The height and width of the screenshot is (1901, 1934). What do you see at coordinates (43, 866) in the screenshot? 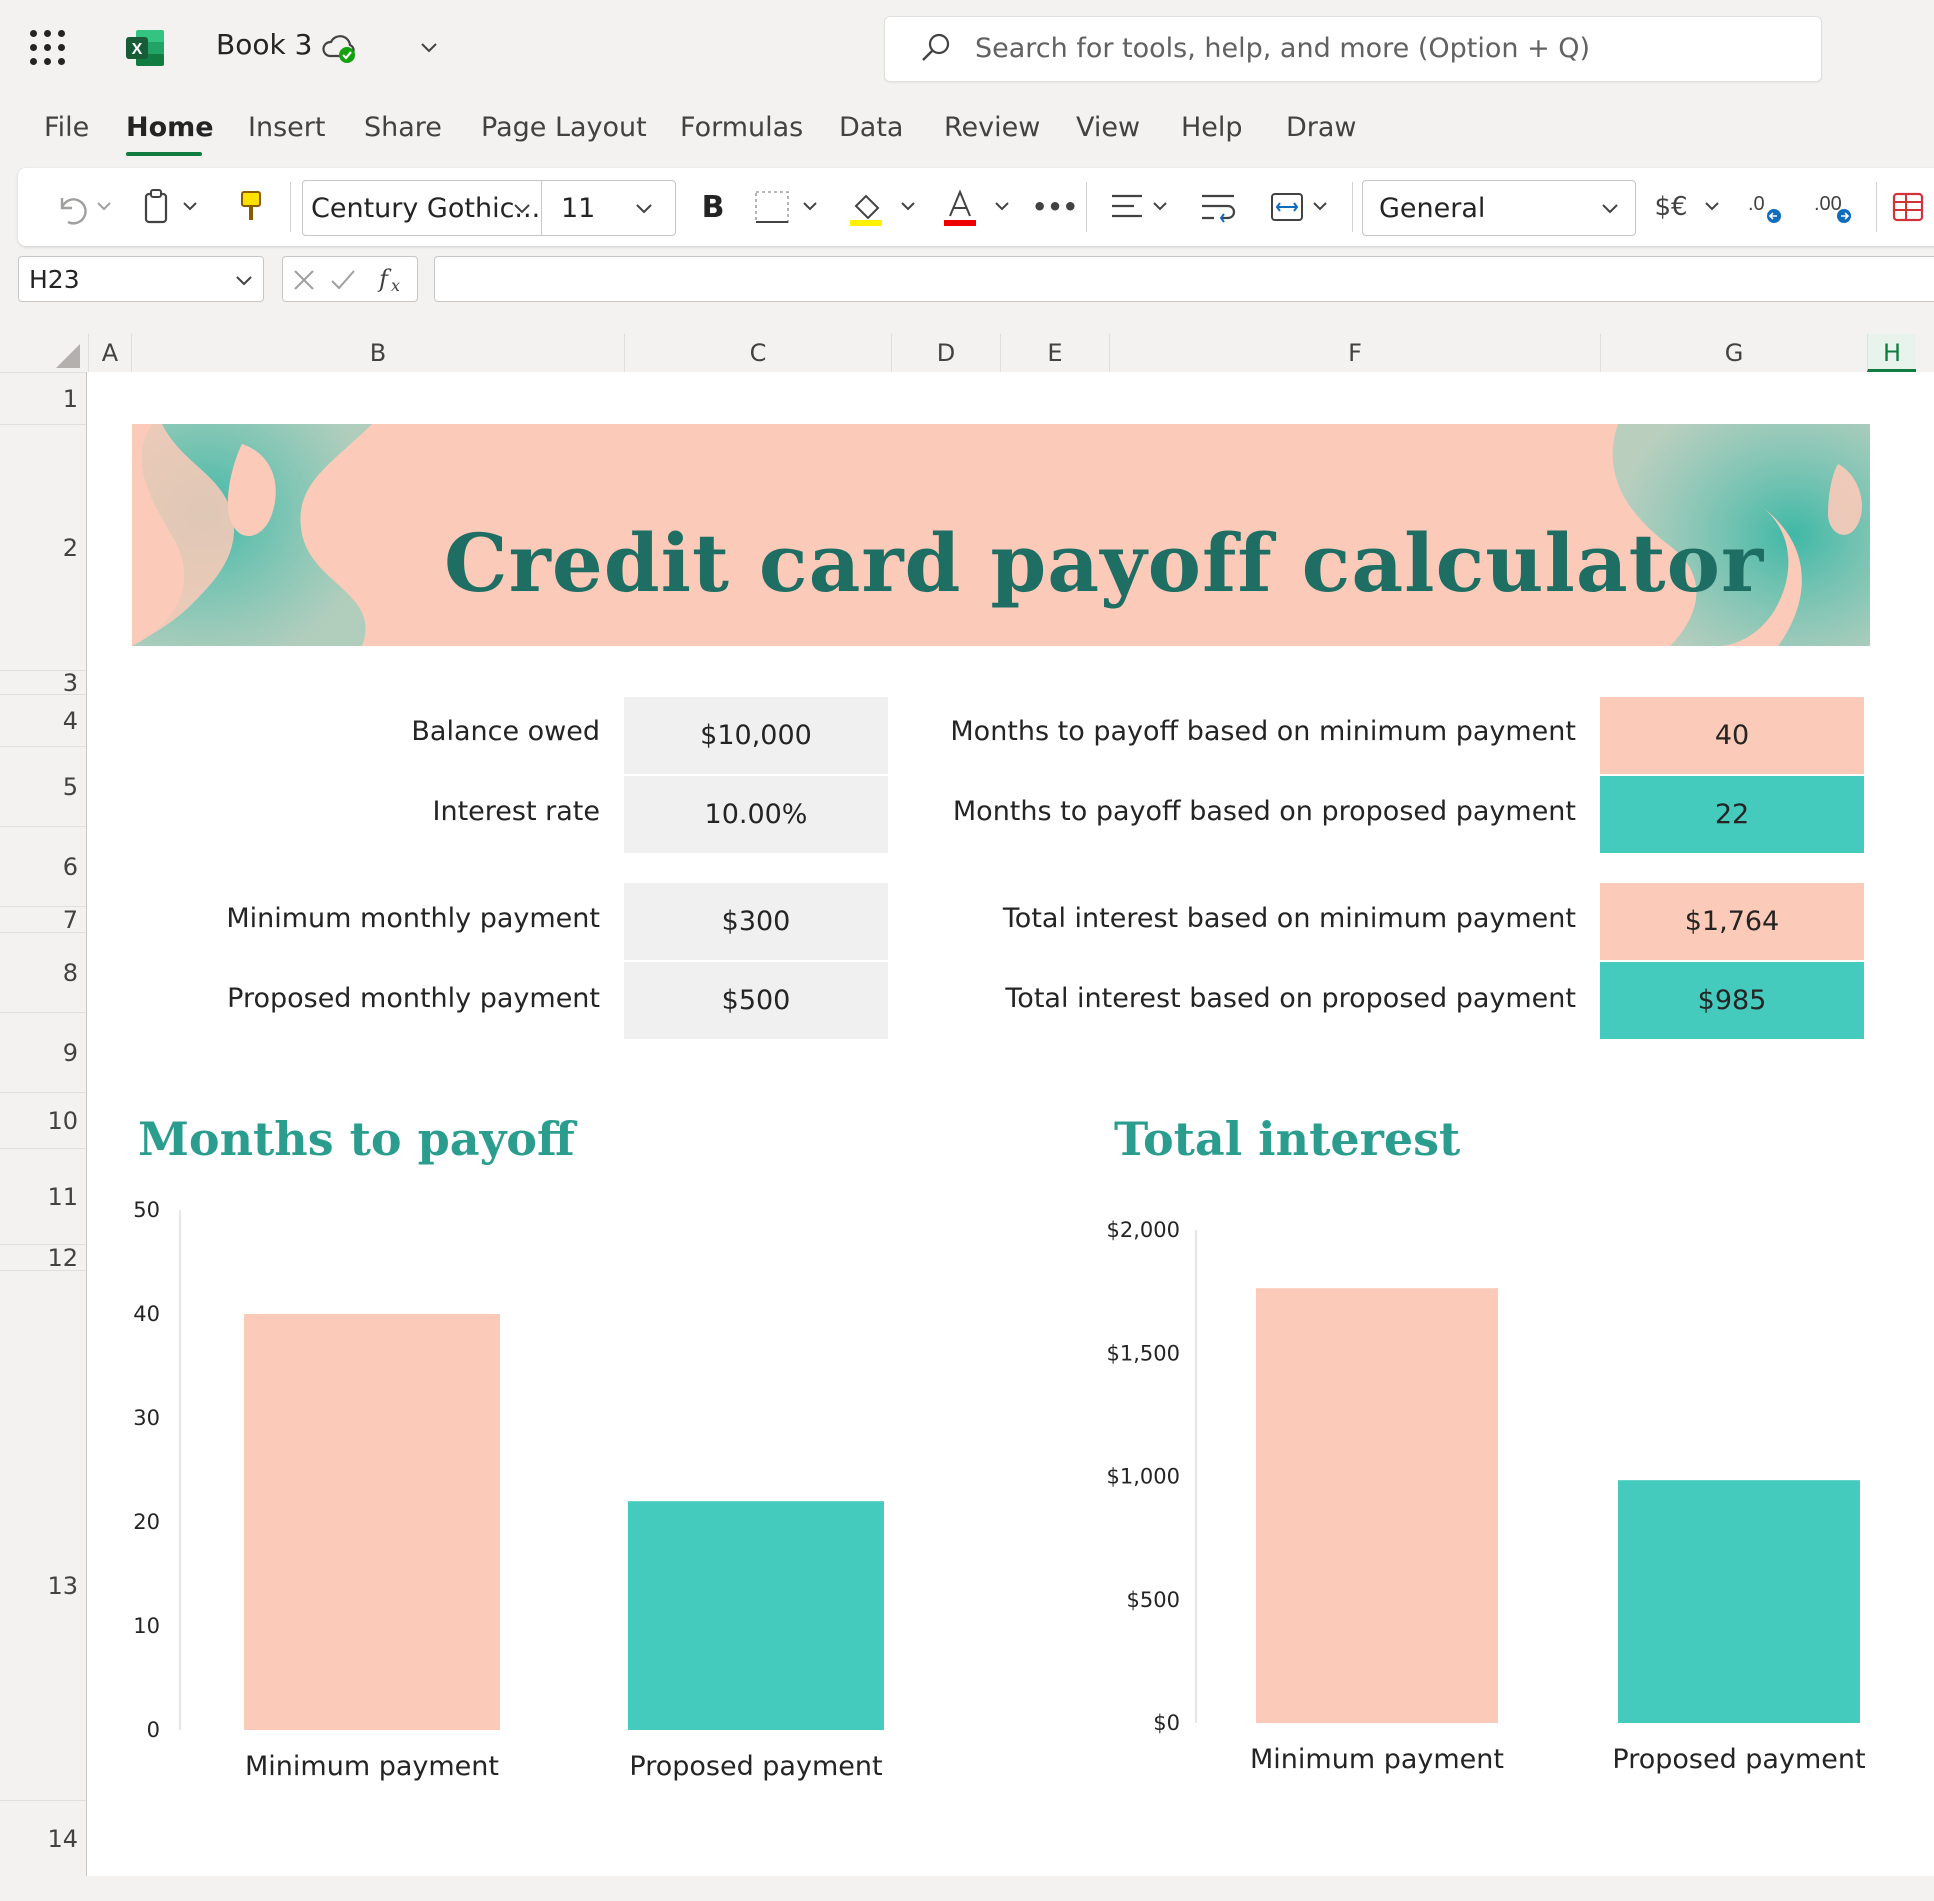
I see `row-header-6: 6` at bounding box center [43, 866].